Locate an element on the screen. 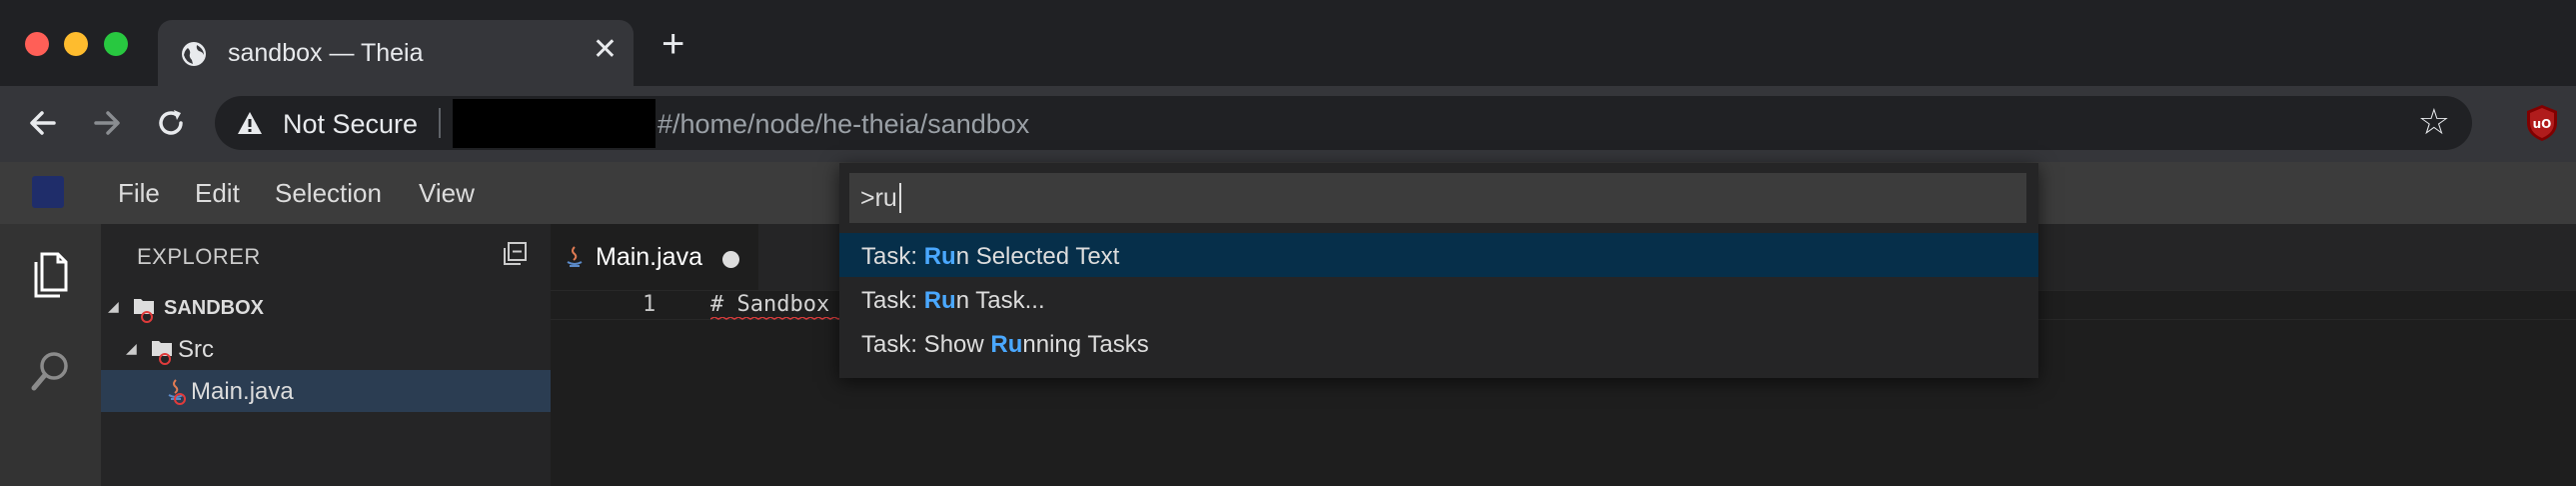 This screenshot has height=486, width=2576. explorer-panel: EXPLORER ◢ SANDBOX ◢ Src Main.java is located at coordinates (326, 355).